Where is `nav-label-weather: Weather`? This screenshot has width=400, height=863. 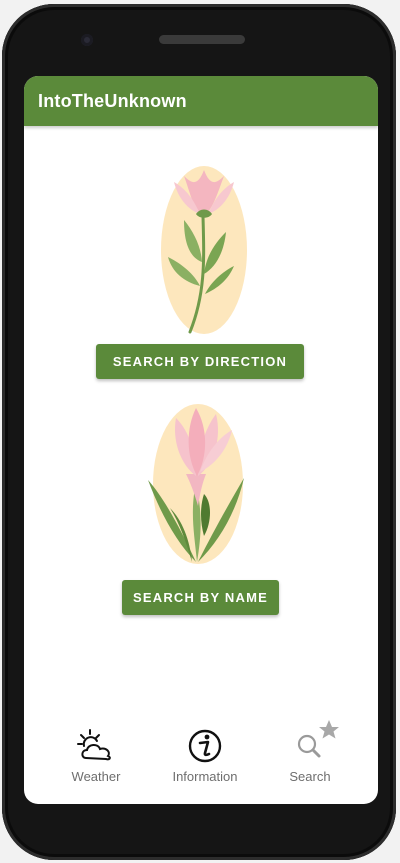
nav-label-weather: Weather is located at coordinates (96, 776).